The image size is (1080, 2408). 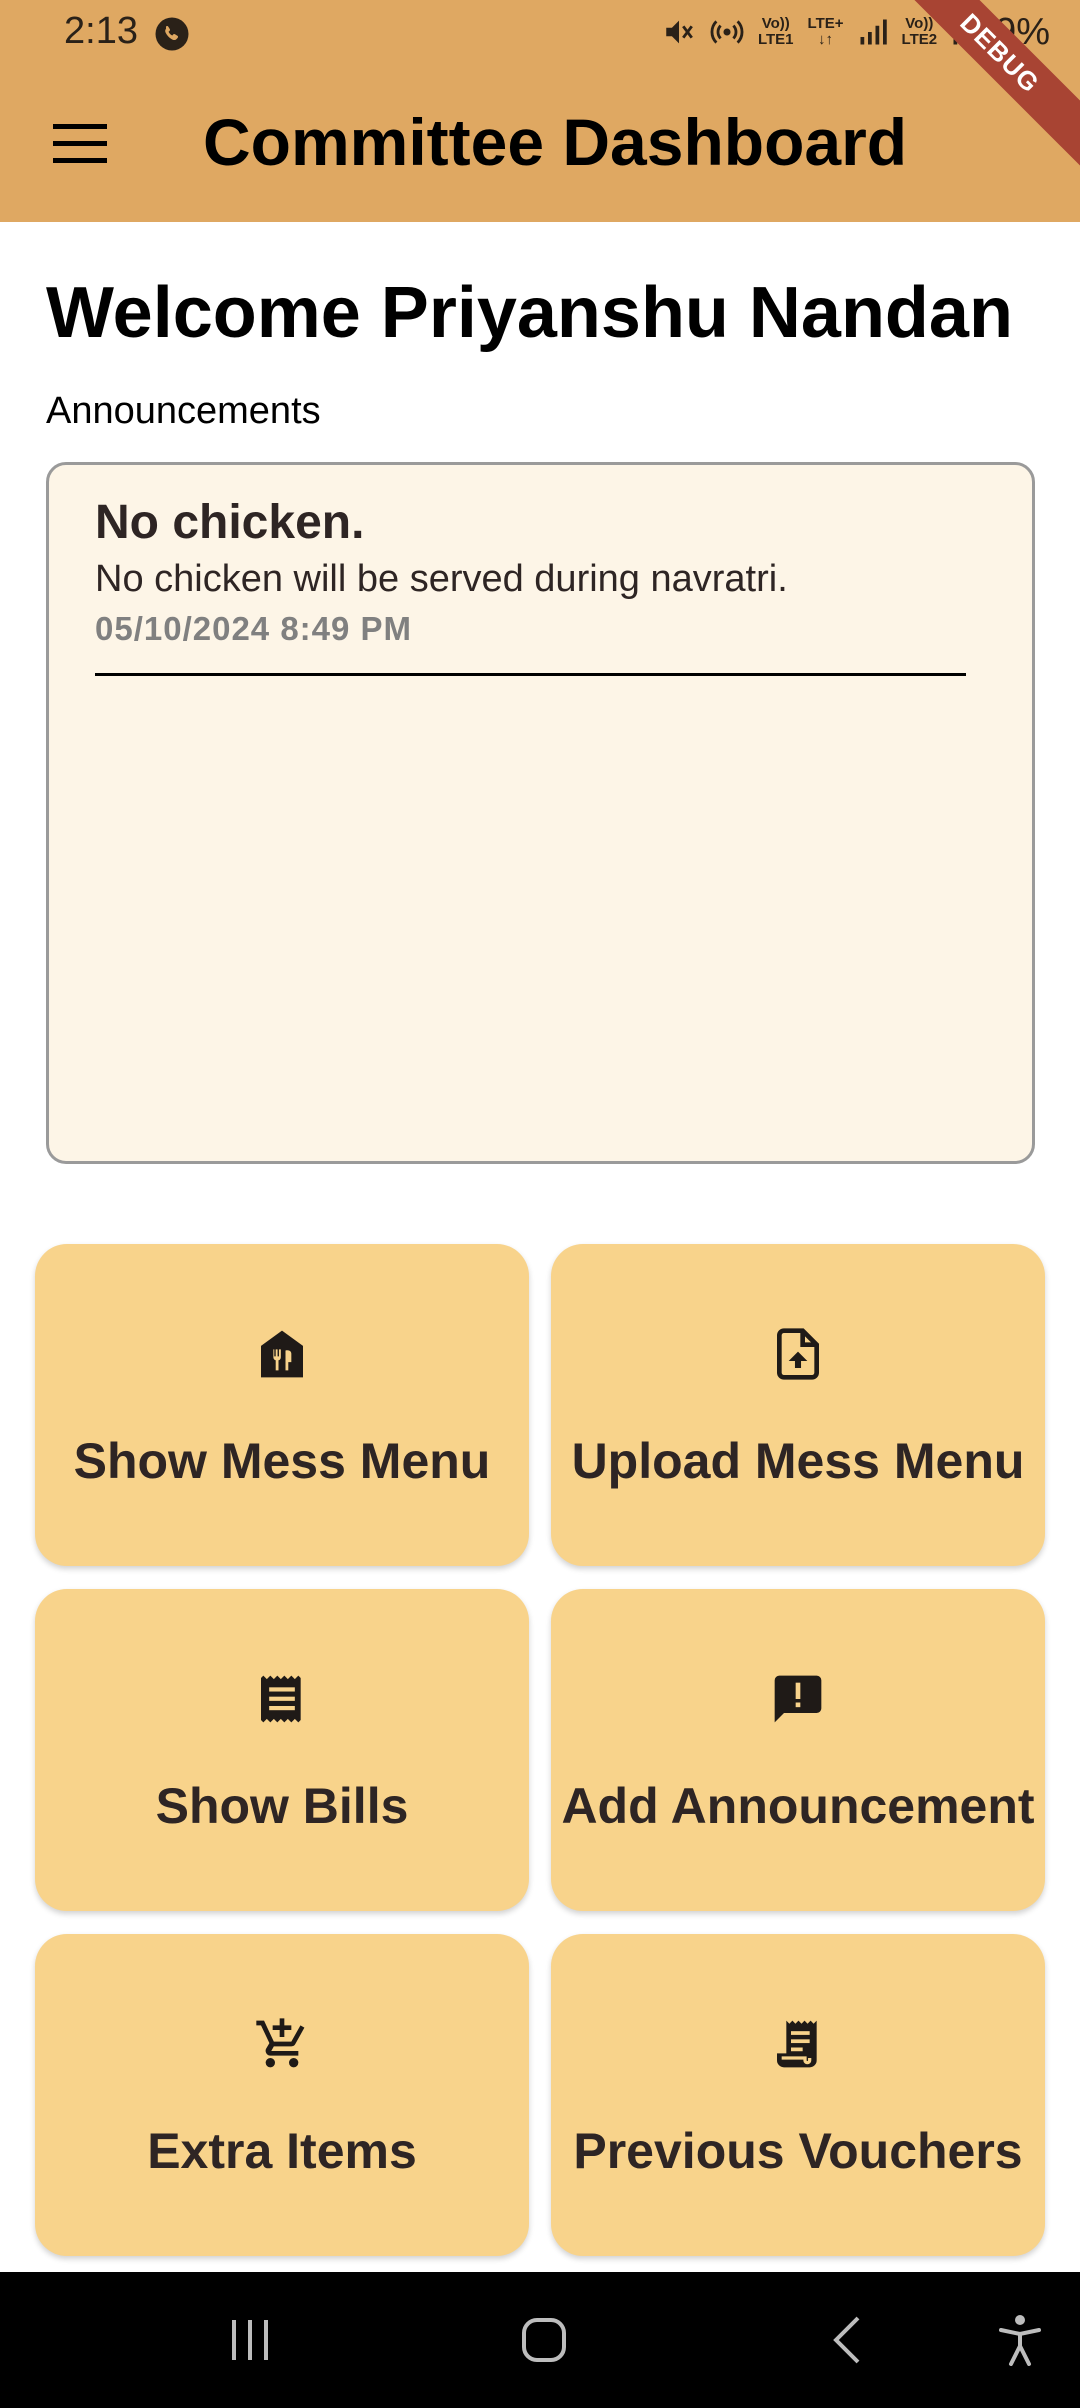 I want to click on restaurant-house-icon, so click(x=282, y=1354).